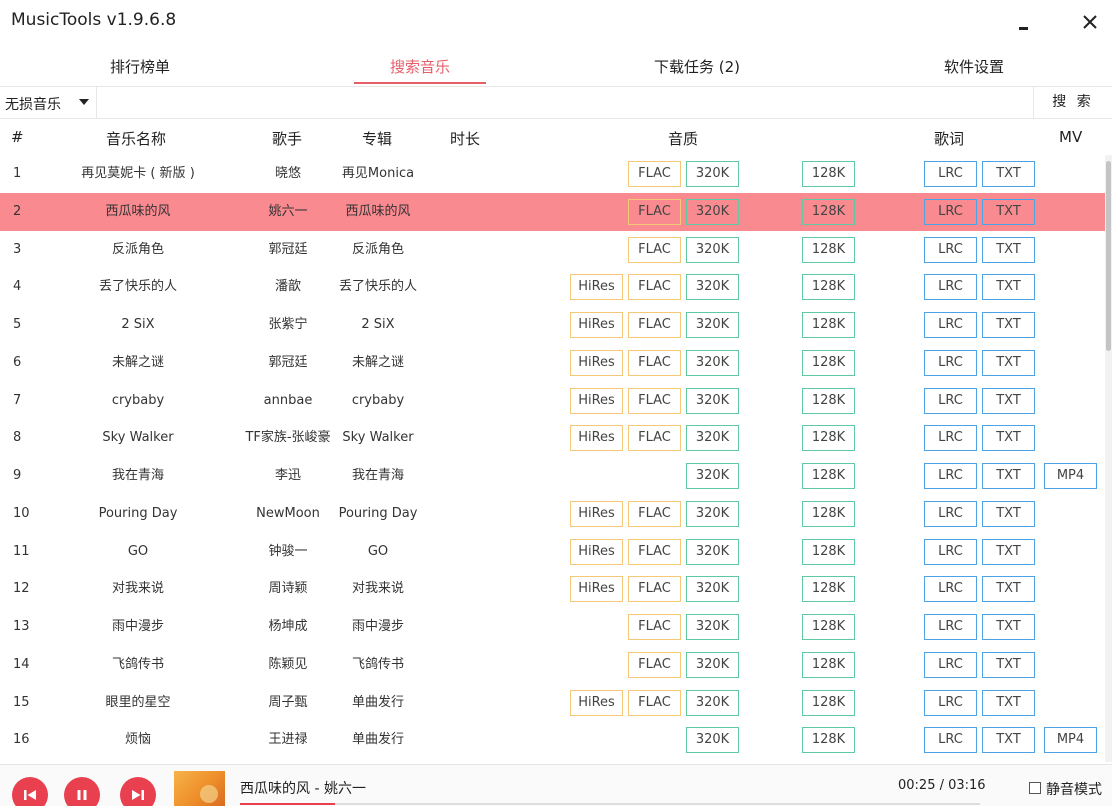  What do you see at coordinates (1023, 23) in the screenshot?
I see `minimize-button` at bounding box center [1023, 23].